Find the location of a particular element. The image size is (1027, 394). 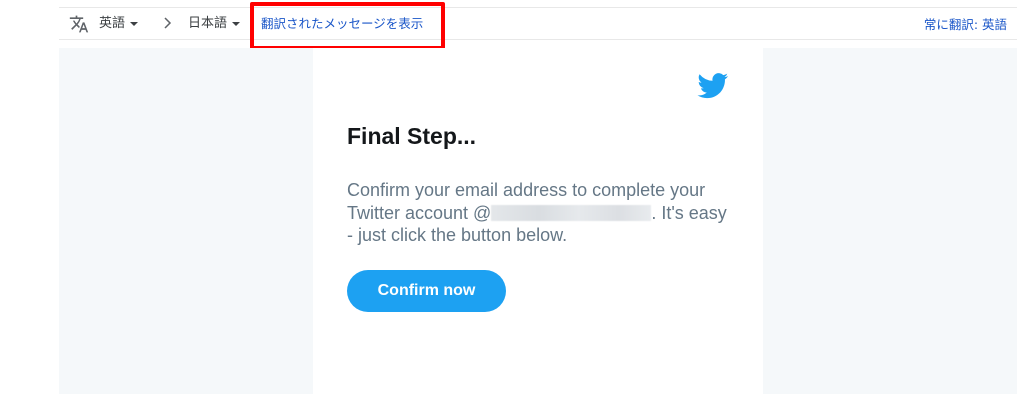

source-language-dropdown: 英語 is located at coordinates (119, 23).